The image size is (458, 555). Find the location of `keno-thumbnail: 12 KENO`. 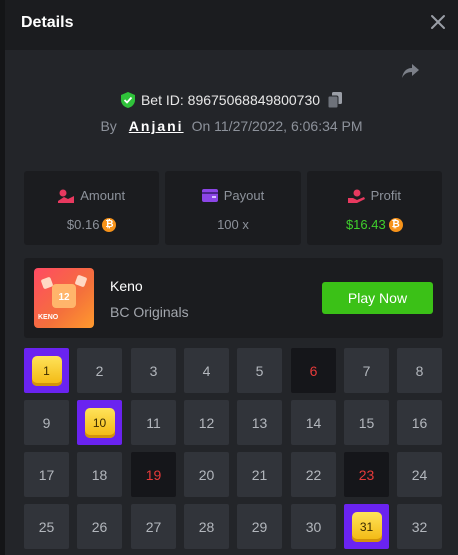

keno-thumbnail: 12 KENO is located at coordinates (64, 298).